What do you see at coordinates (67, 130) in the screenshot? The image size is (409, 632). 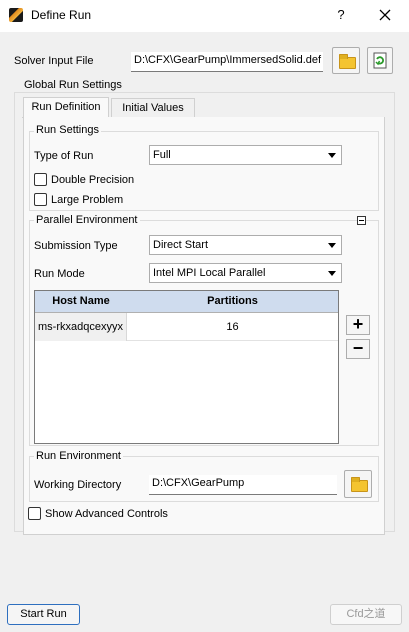 I see `run-settings-title: Run Settings` at bounding box center [67, 130].